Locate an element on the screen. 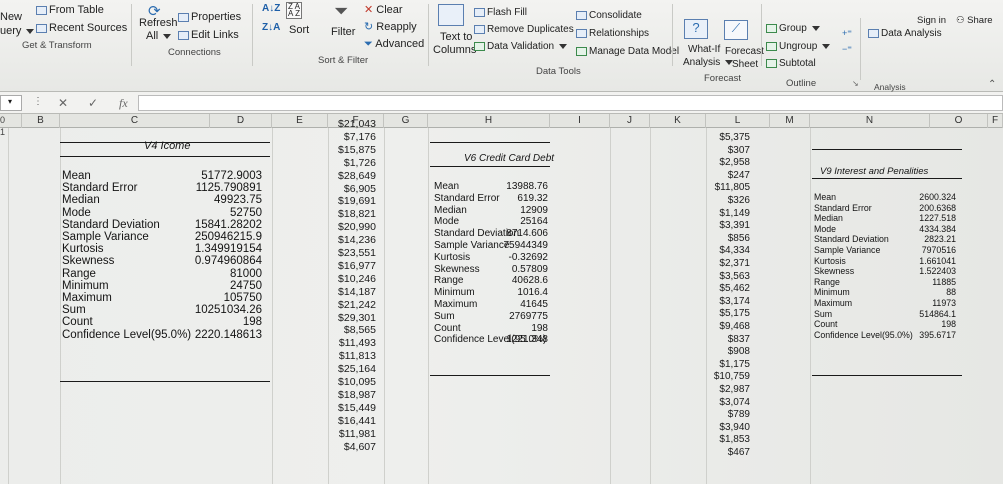  name-box: ▾ is located at coordinates (11, 103).